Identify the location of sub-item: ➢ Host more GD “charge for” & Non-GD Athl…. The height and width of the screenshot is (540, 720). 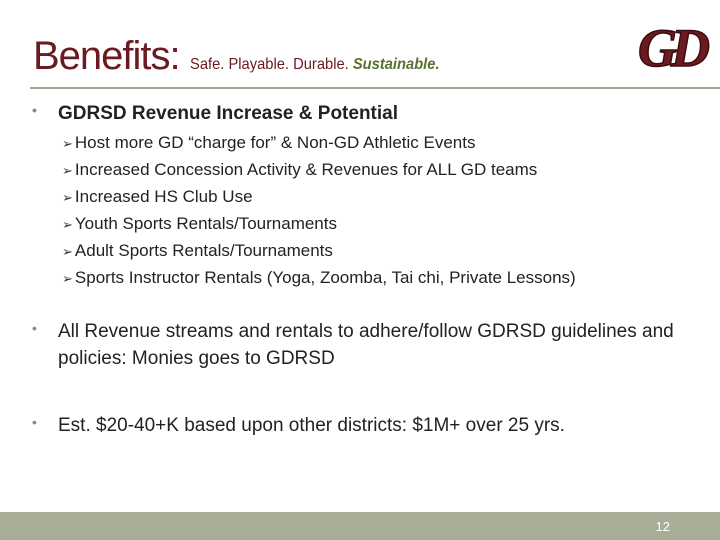
(269, 142).